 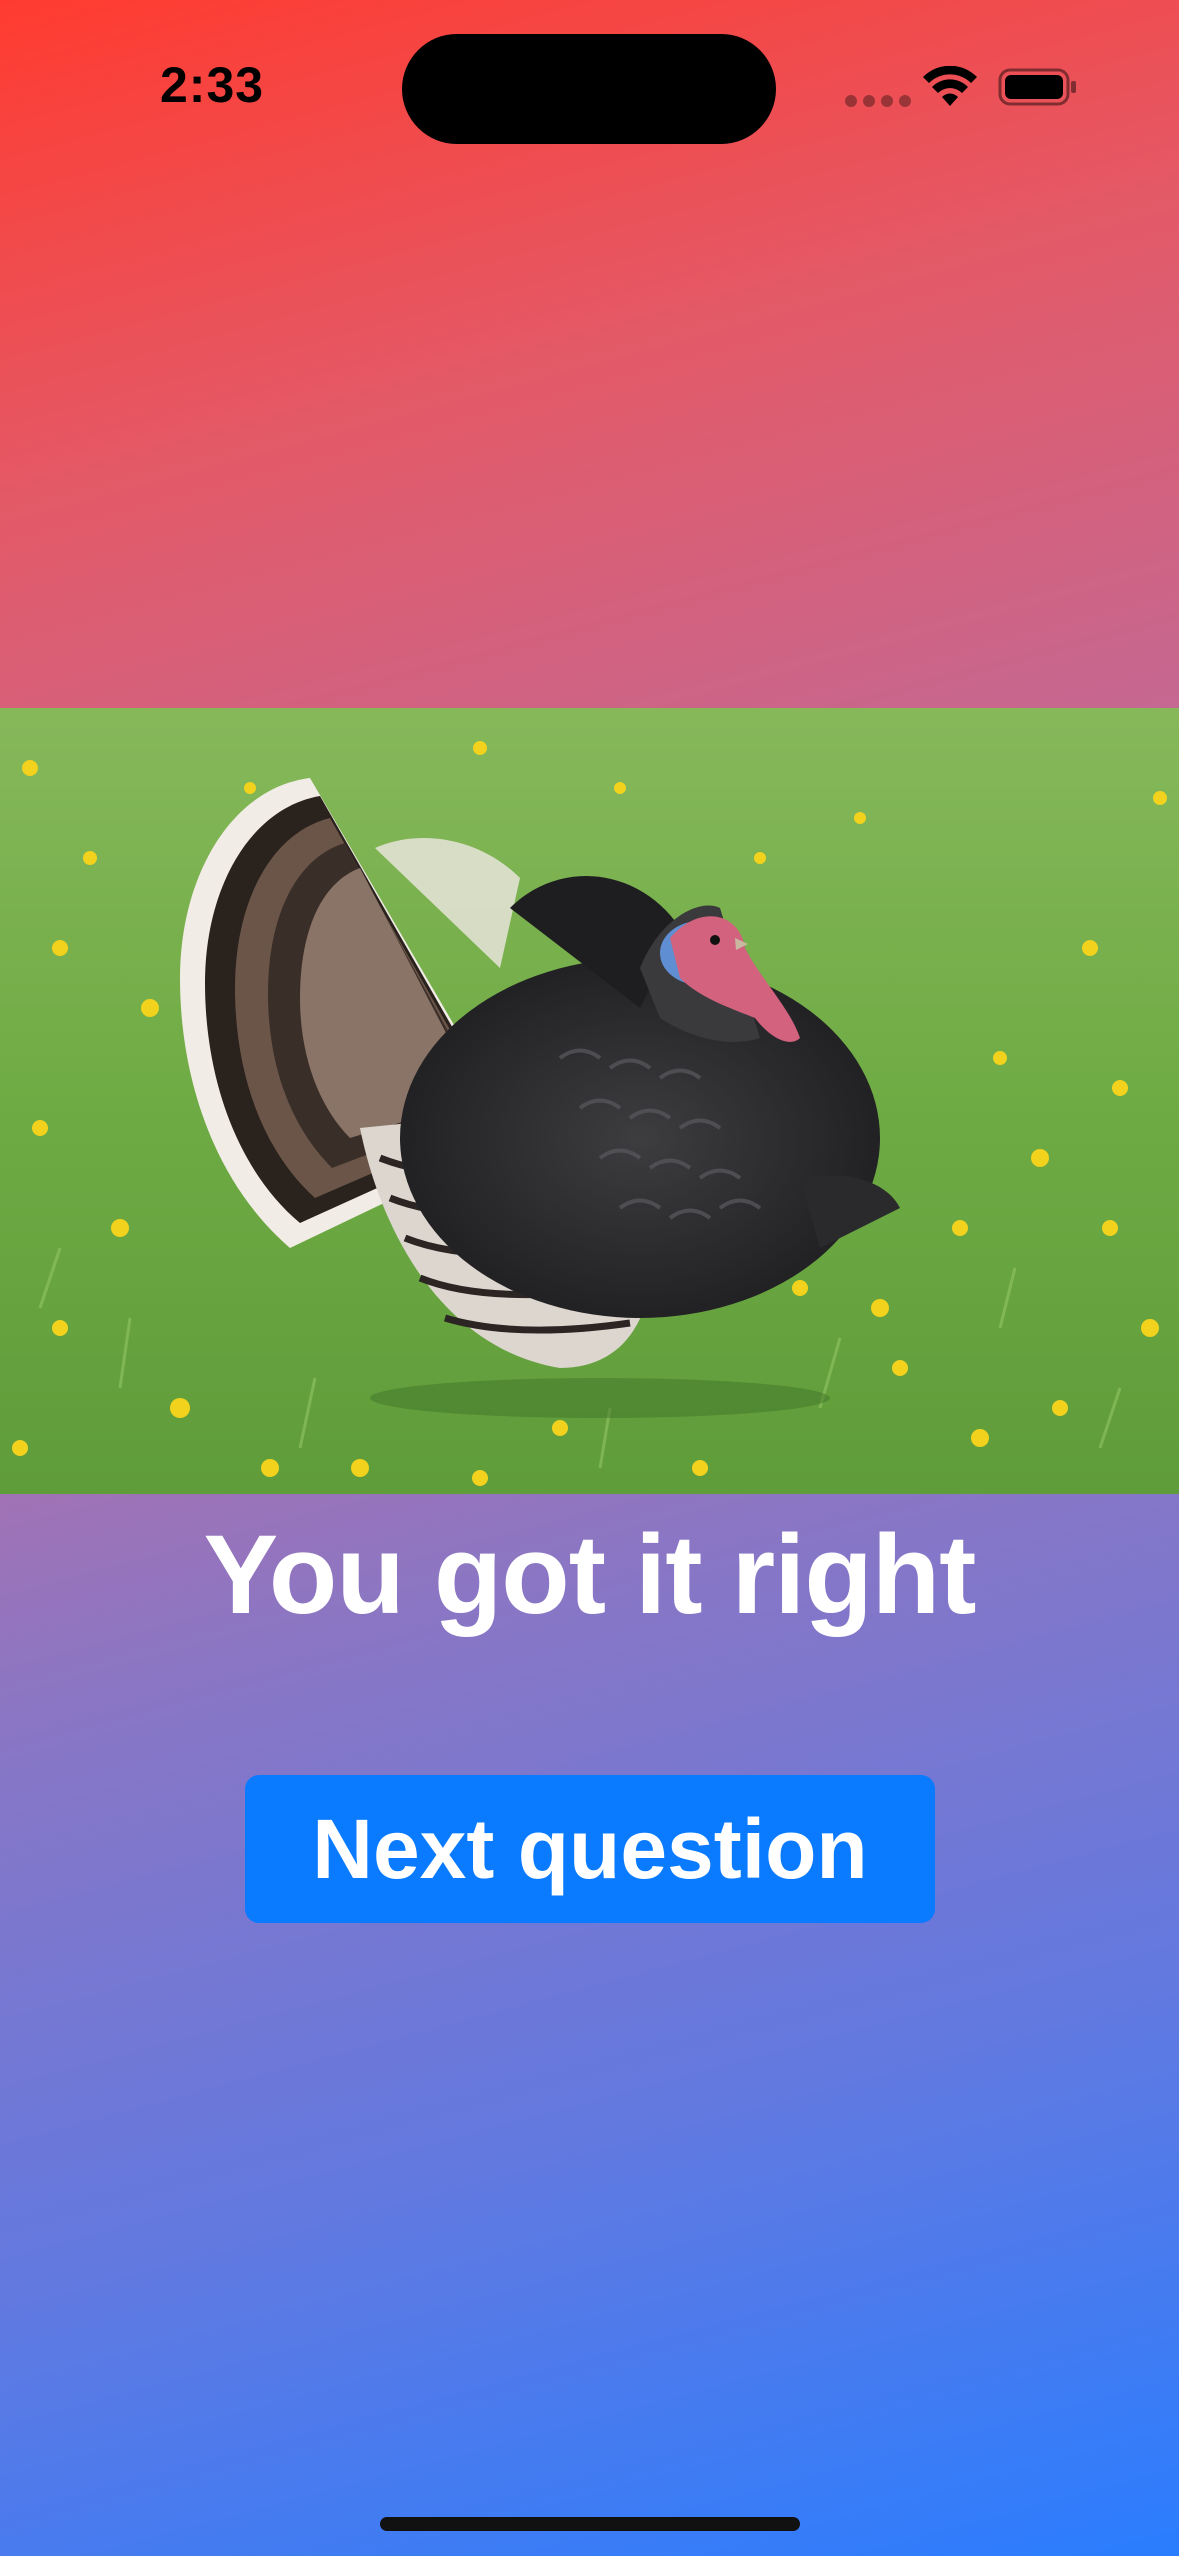 What do you see at coordinates (1037, 87) in the screenshot?
I see `battery-icon` at bounding box center [1037, 87].